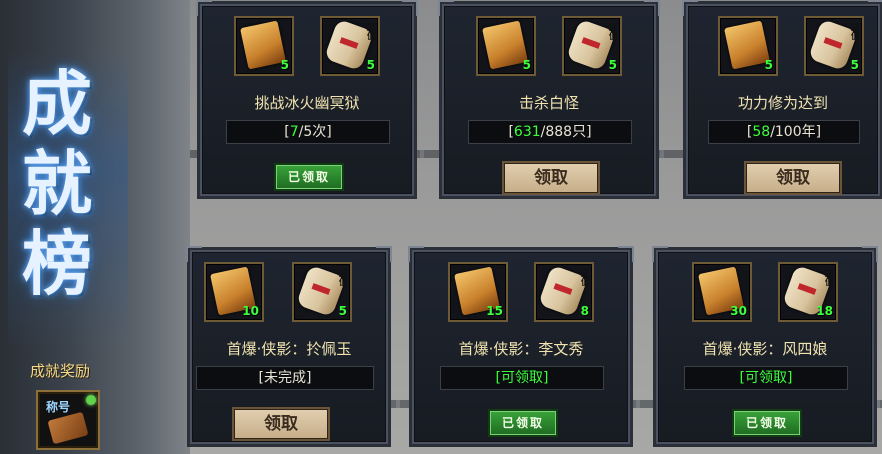 The width and height of the screenshot is (882, 454). I want to click on item-quantity: 15, so click(494, 311).